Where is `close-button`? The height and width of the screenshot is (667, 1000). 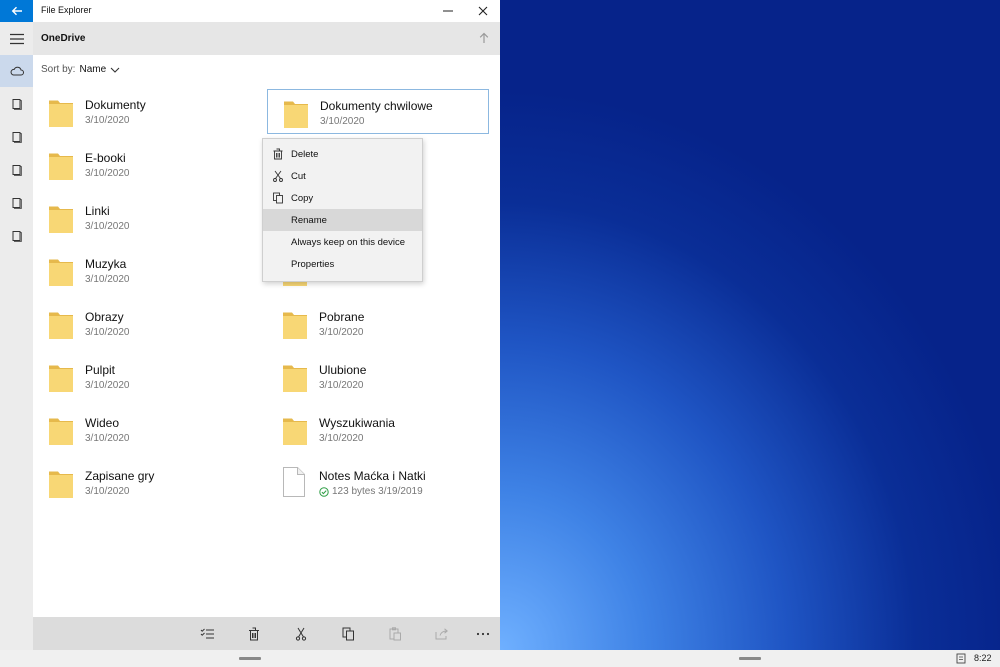
close-button is located at coordinates (483, 11).